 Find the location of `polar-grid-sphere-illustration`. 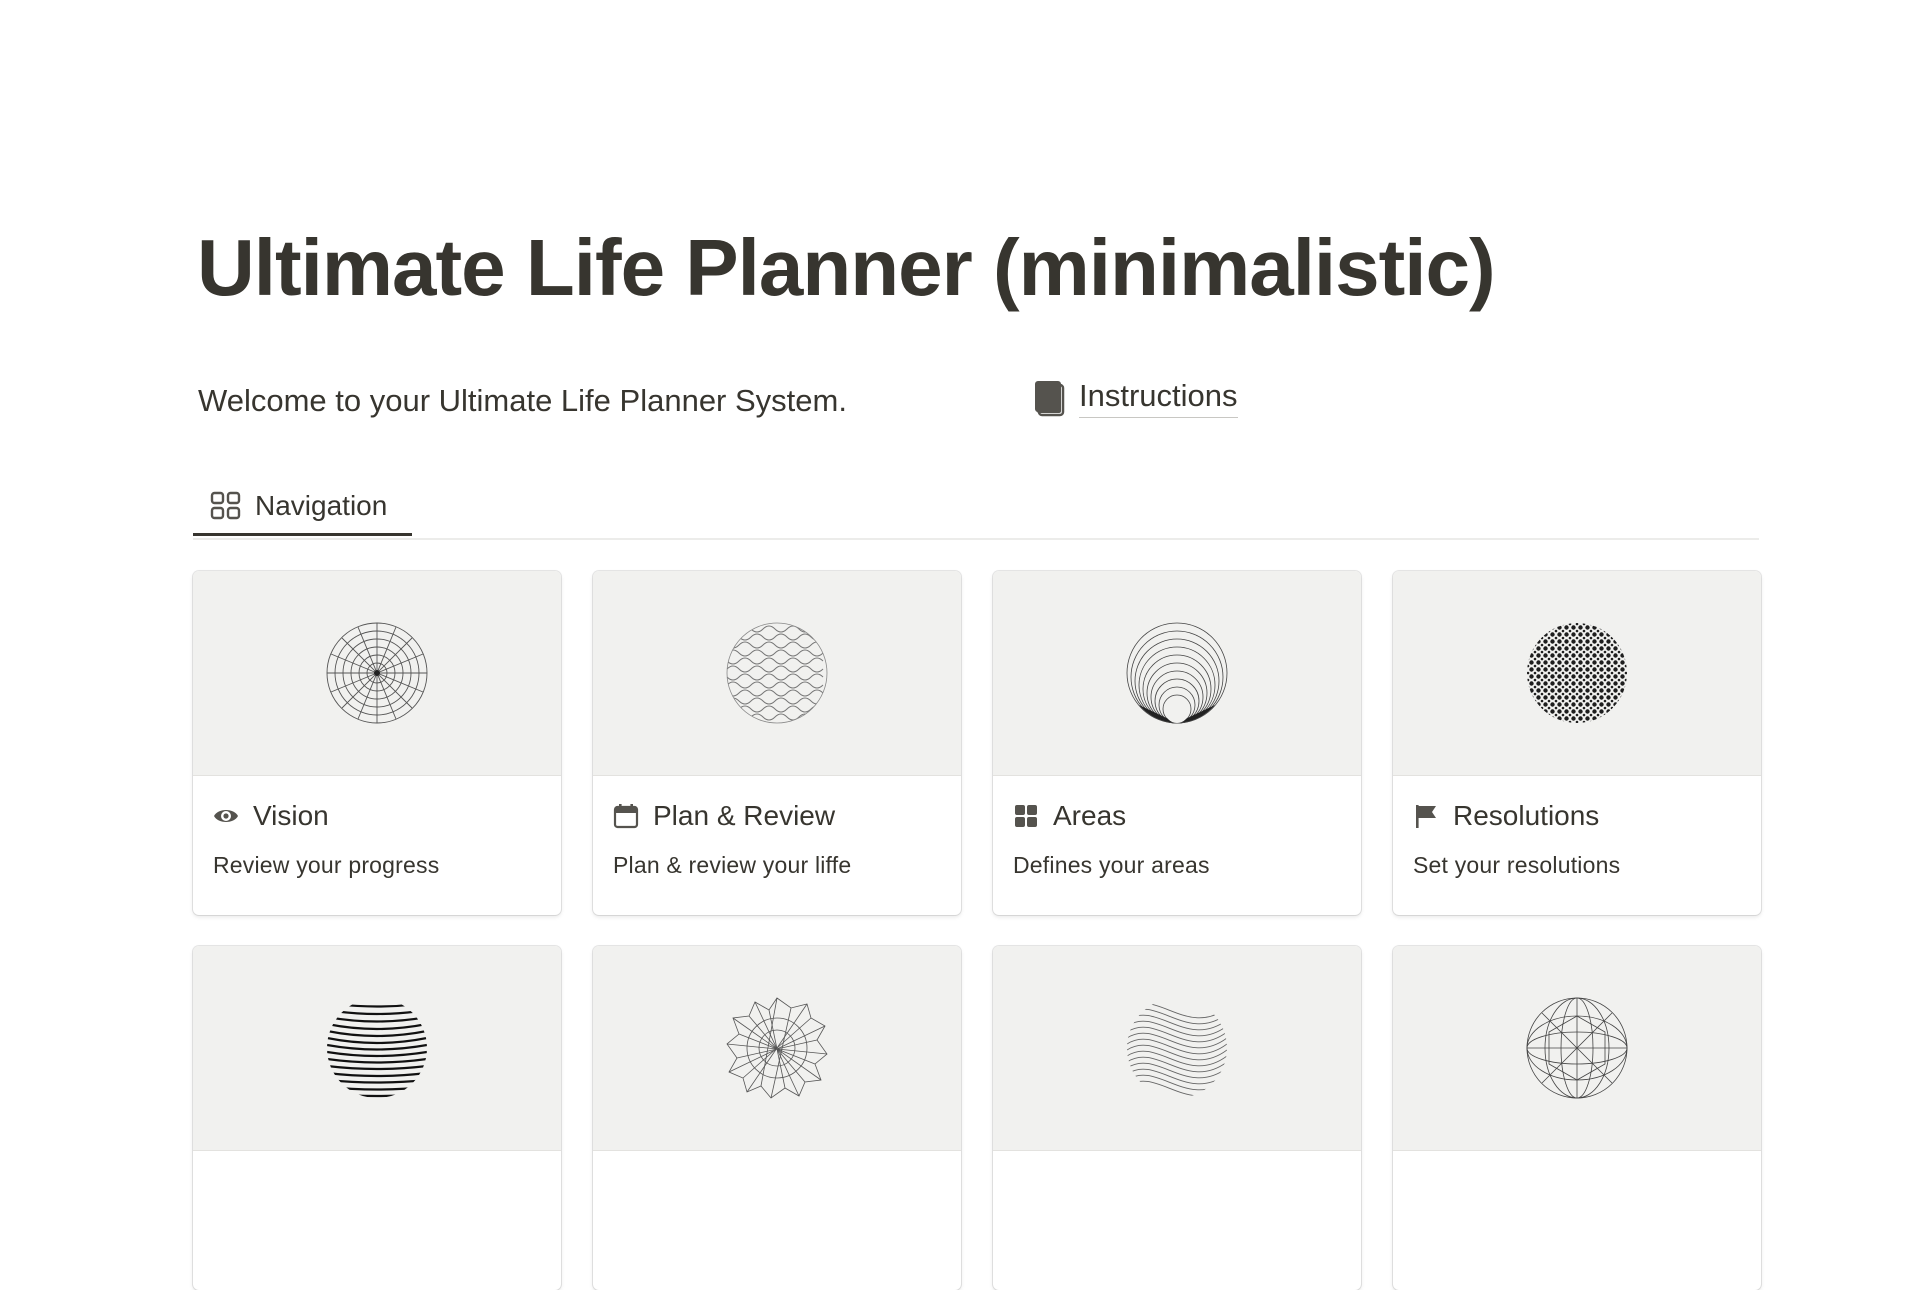

polar-grid-sphere-illustration is located at coordinates (377, 673).